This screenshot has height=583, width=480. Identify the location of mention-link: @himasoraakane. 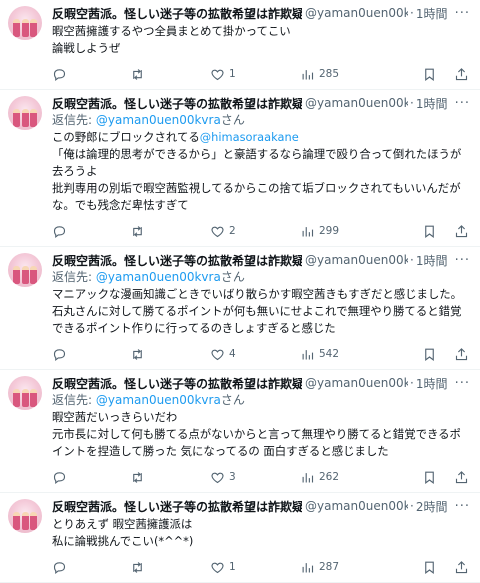
(249, 137).